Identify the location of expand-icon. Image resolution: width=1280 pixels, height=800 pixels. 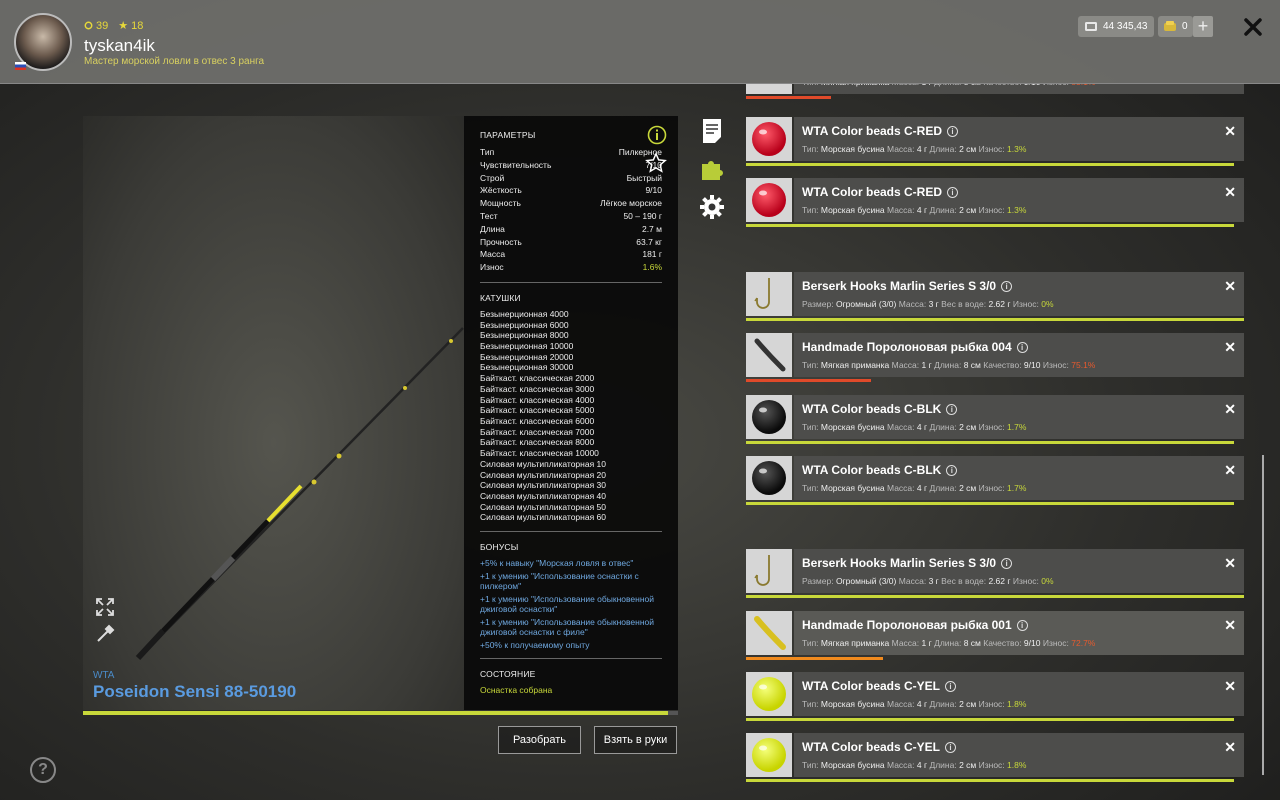
(105, 607).